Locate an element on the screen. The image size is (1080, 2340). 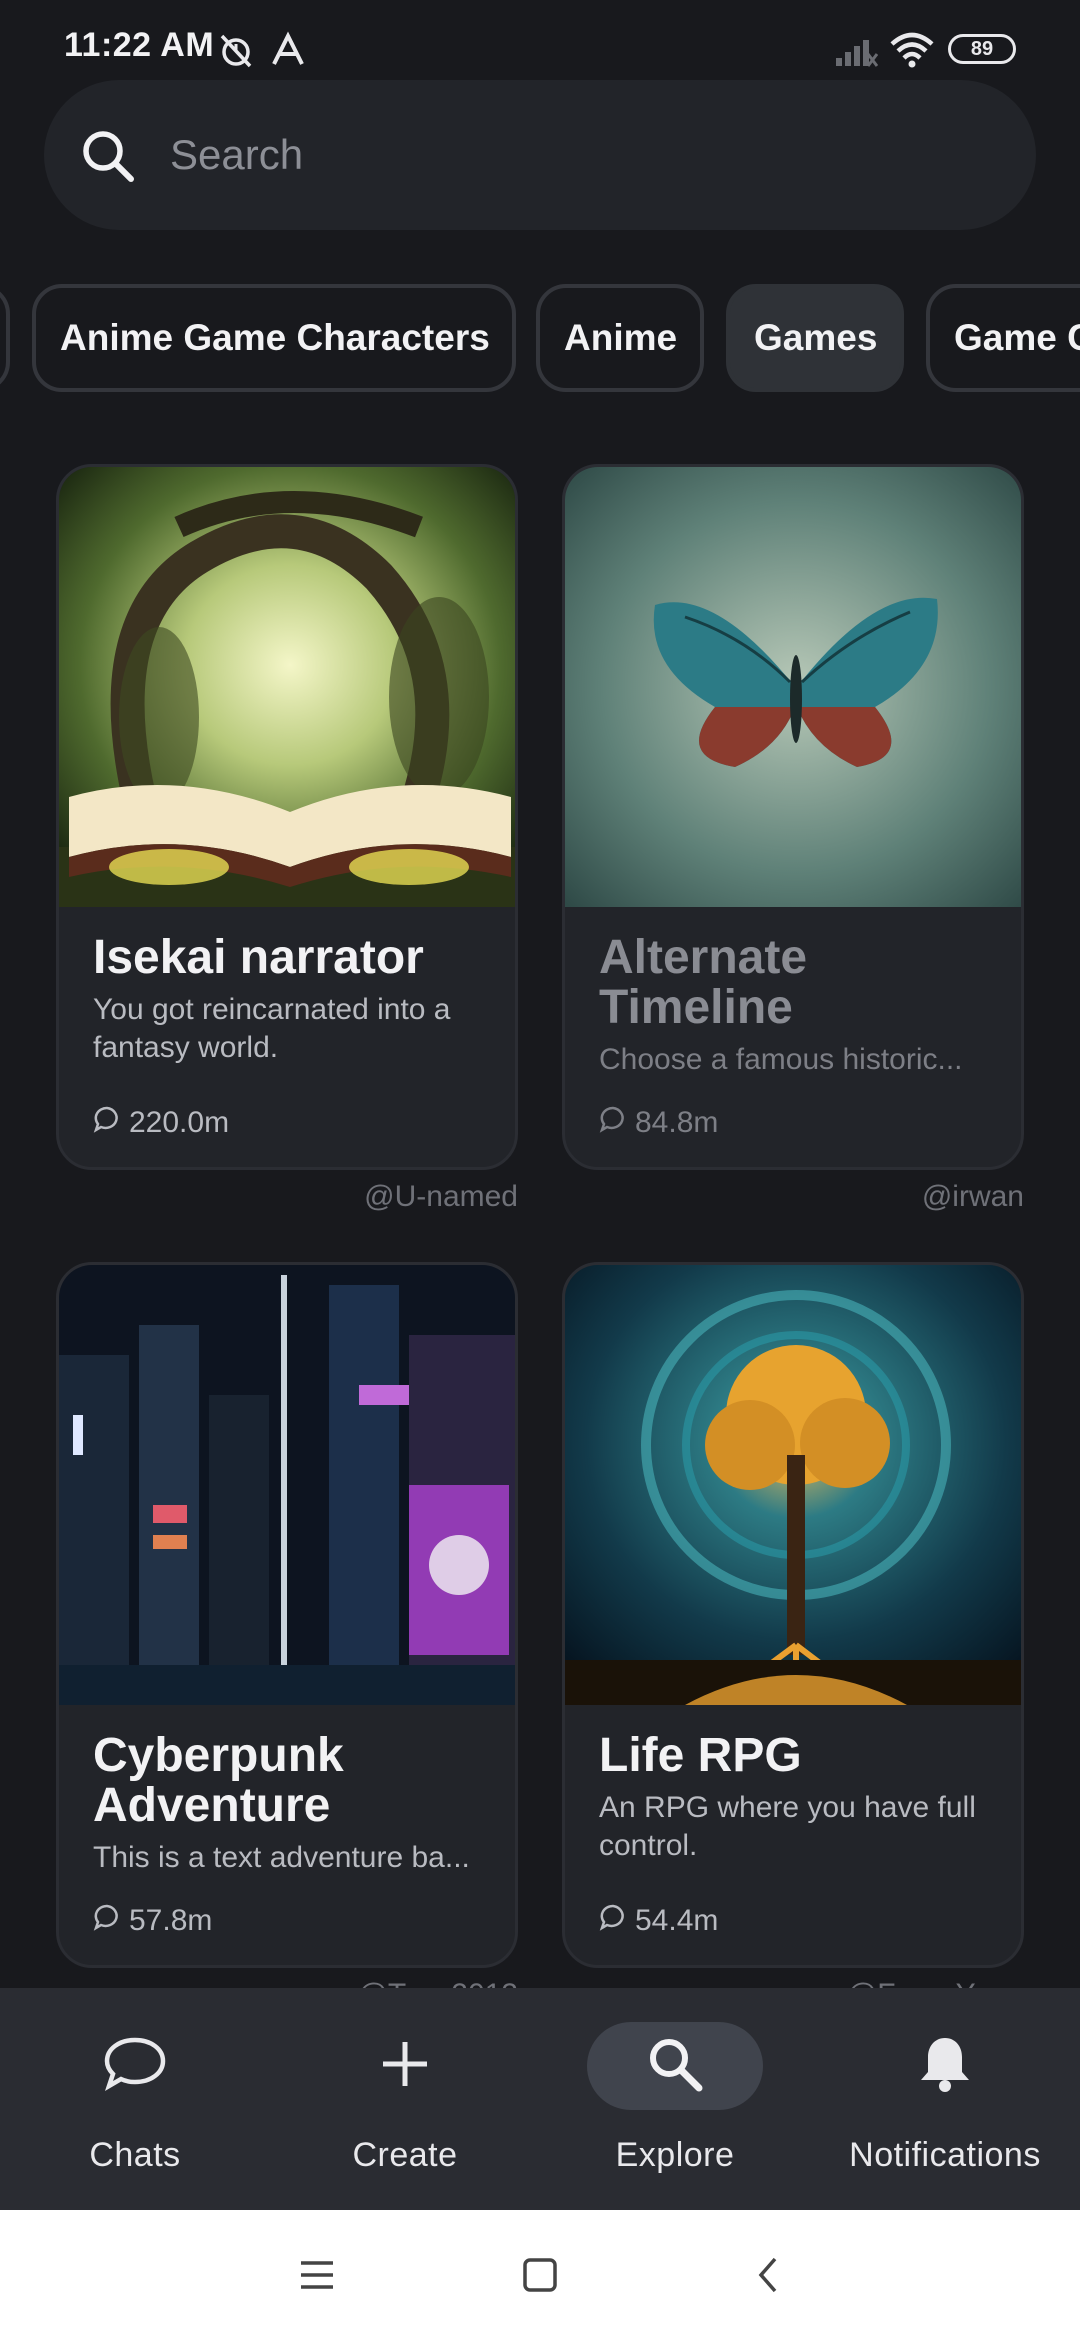
status-bar: 11:22 AM 89 is located at coordinates (540, 45).